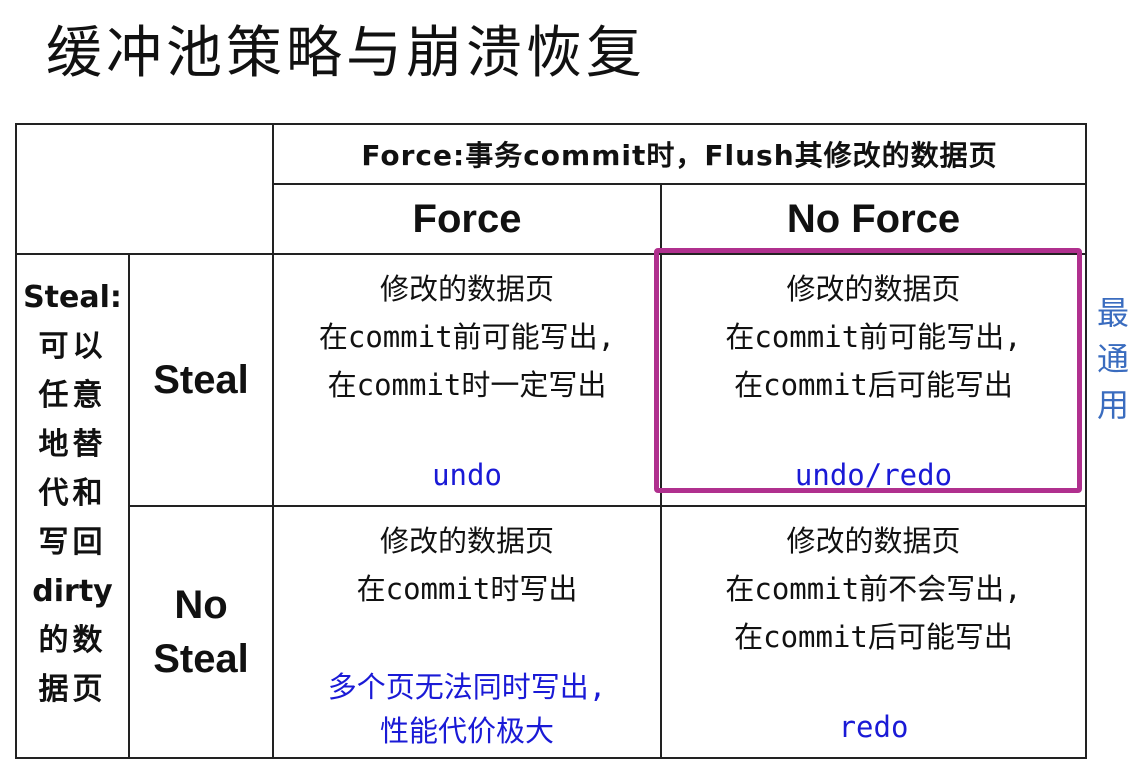 Image resolution: width=1144 pixels, height=770 pixels. Describe the element at coordinates (72, 444) in the screenshot. I see `steal-definition-line: 地替` at that location.